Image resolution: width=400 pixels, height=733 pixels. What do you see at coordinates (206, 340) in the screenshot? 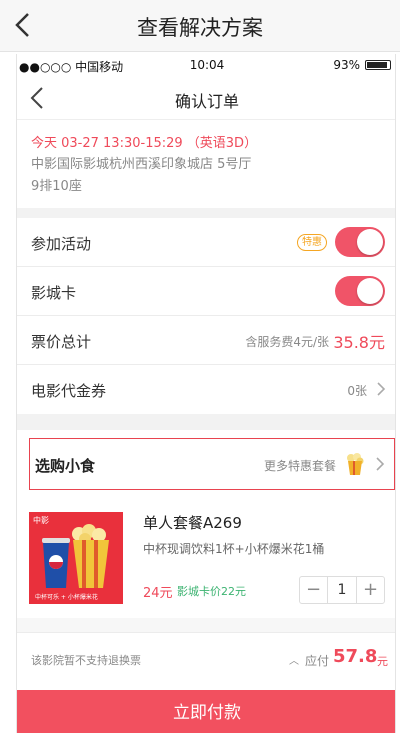
I see `total-row: 票价总计 含服务费4元/张 35.8元` at bounding box center [206, 340].